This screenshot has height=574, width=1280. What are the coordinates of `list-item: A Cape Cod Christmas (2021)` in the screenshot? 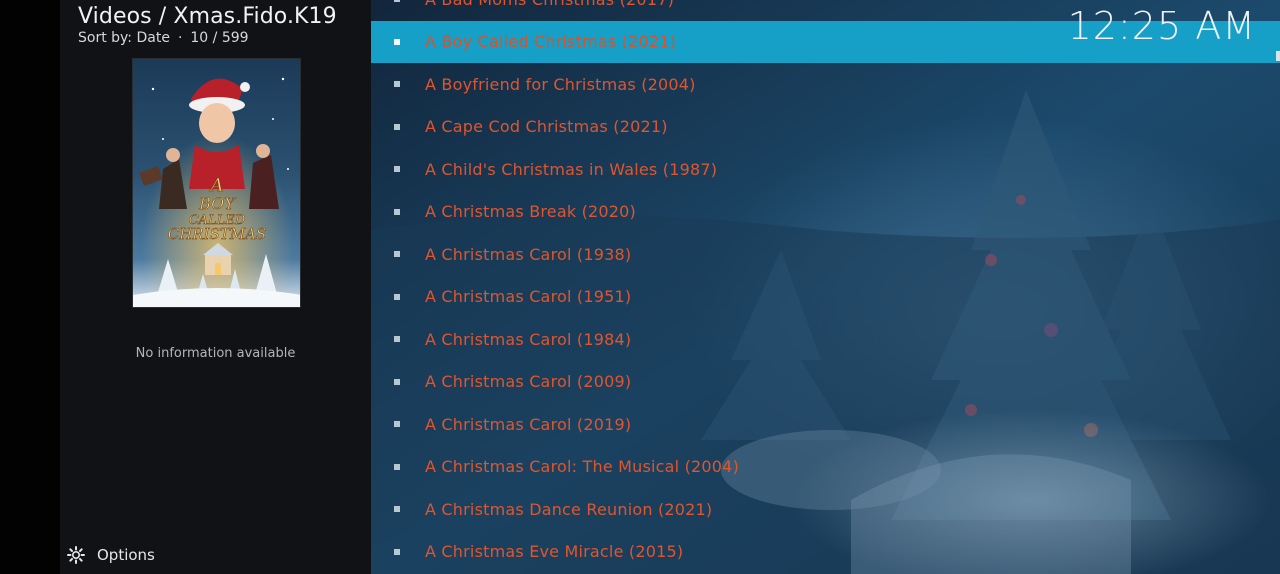 It's located at (825, 127).